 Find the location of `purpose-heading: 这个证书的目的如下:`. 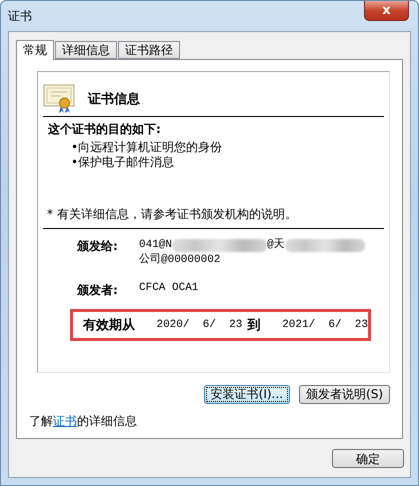

purpose-heading: 这个证书的目的如下: is located at coordinates (105, 129).